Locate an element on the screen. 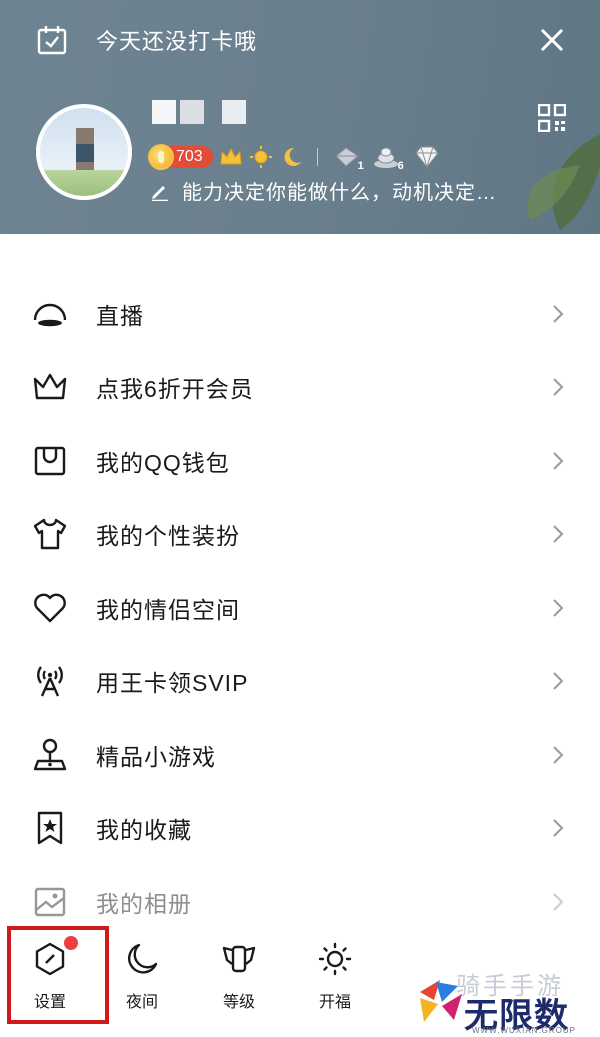 Image resolution: width=600 pixels, height=1037 pixels. blessing-button: 开福 is located at coordinates (335, 977).